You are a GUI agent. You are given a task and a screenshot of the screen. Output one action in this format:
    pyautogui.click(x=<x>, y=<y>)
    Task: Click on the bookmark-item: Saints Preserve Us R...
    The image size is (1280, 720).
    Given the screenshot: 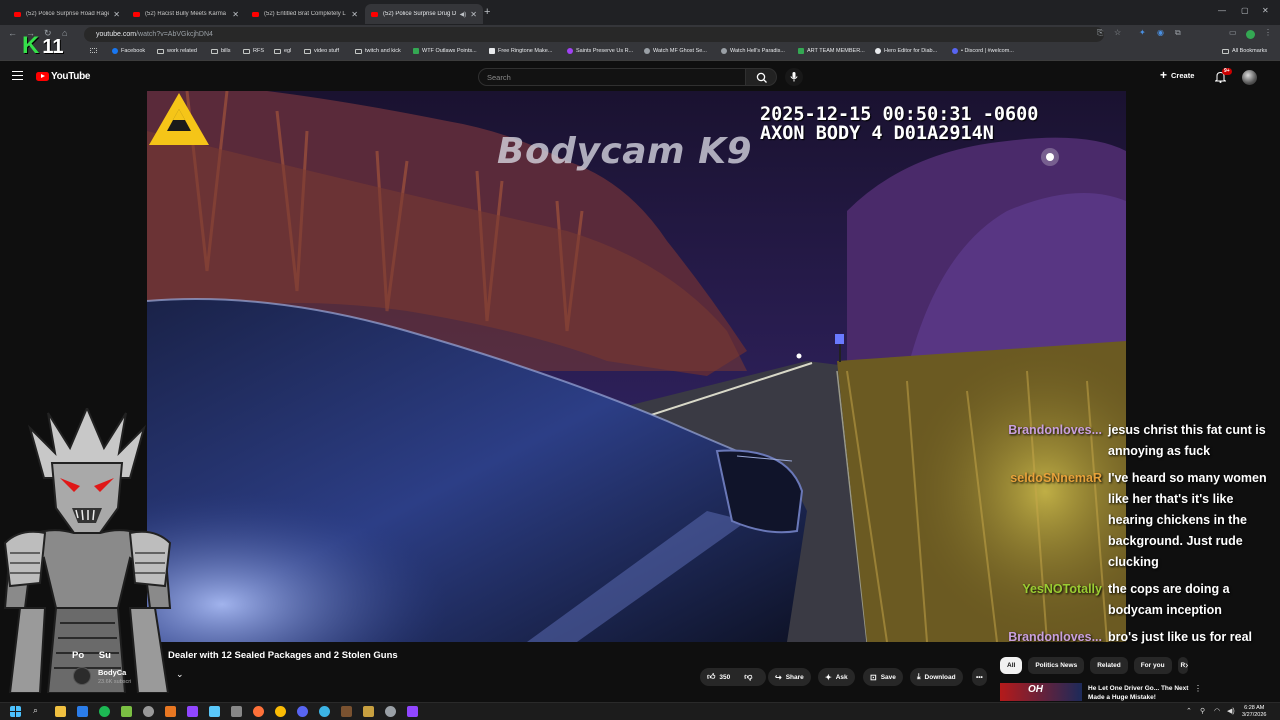 What is the action you would take?
    pyautogui.click(x=600, y=51)
    